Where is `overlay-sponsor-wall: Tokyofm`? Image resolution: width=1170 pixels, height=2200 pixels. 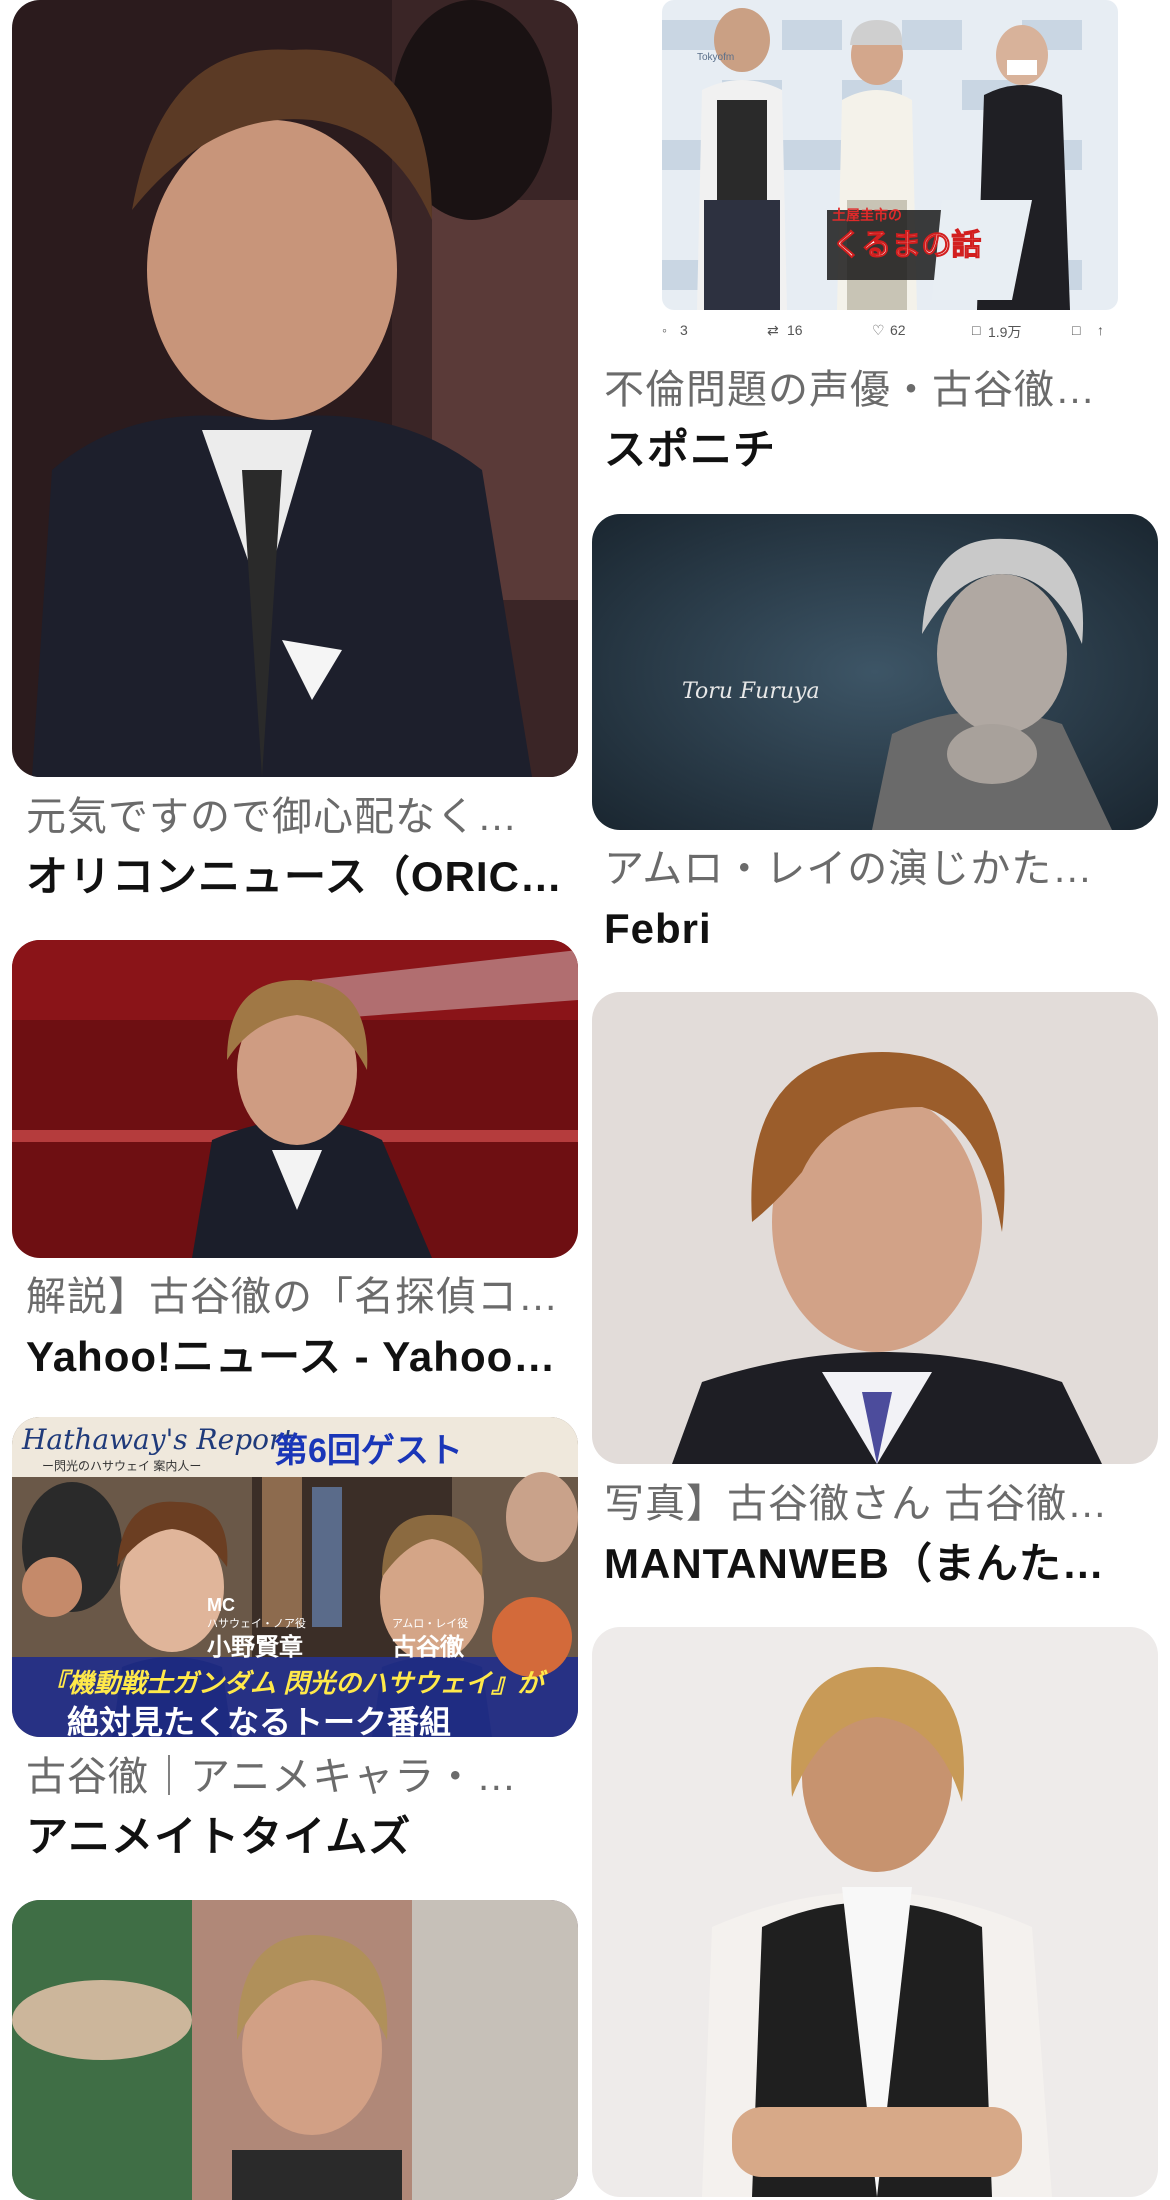
overlay-sponsor-wall: Tokyofm is located at coordinates (716, 57).